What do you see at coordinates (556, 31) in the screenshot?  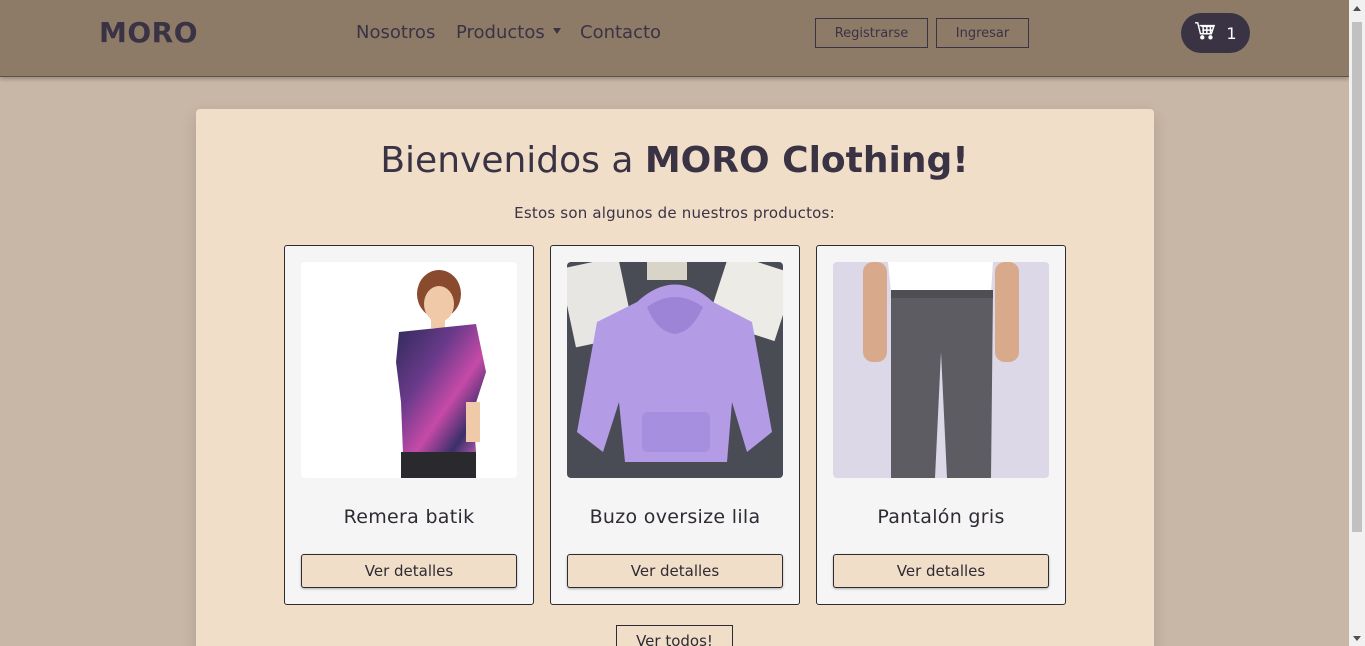 I see `caret-down-icon` at bounding box center [556, 31].